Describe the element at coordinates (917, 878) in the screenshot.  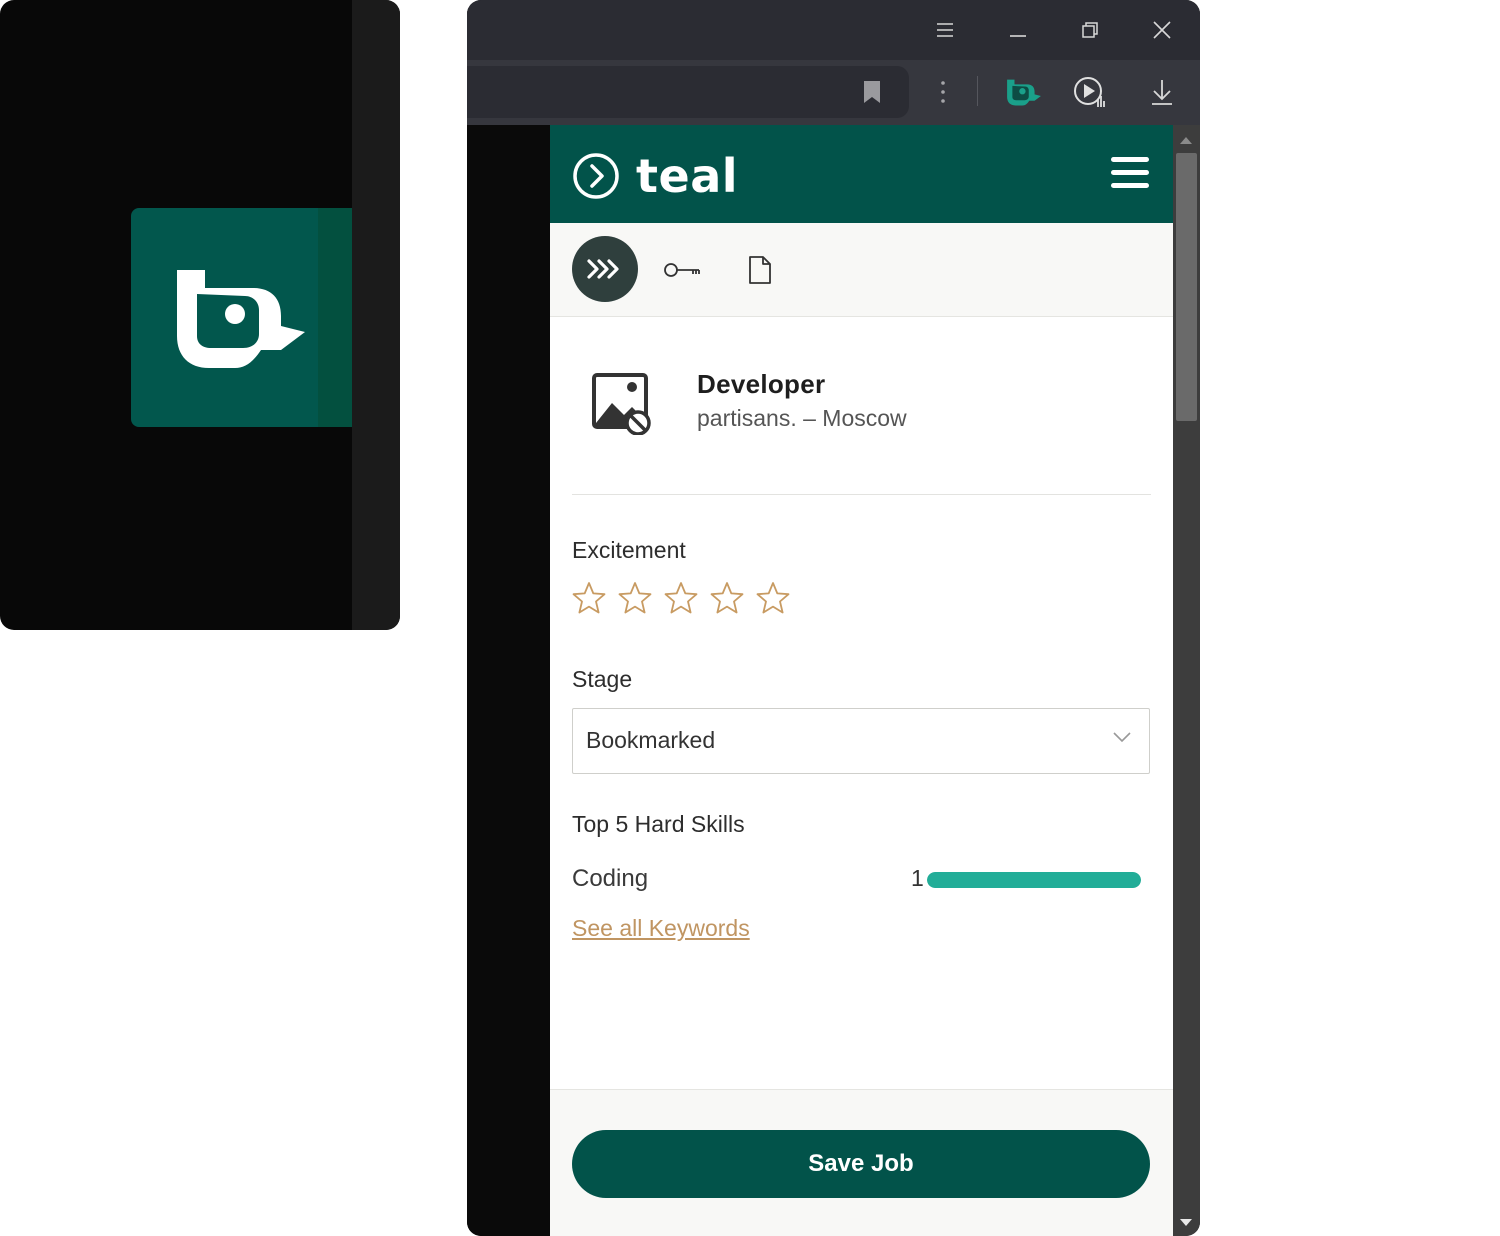
I see `skill-count: 1` at that location.